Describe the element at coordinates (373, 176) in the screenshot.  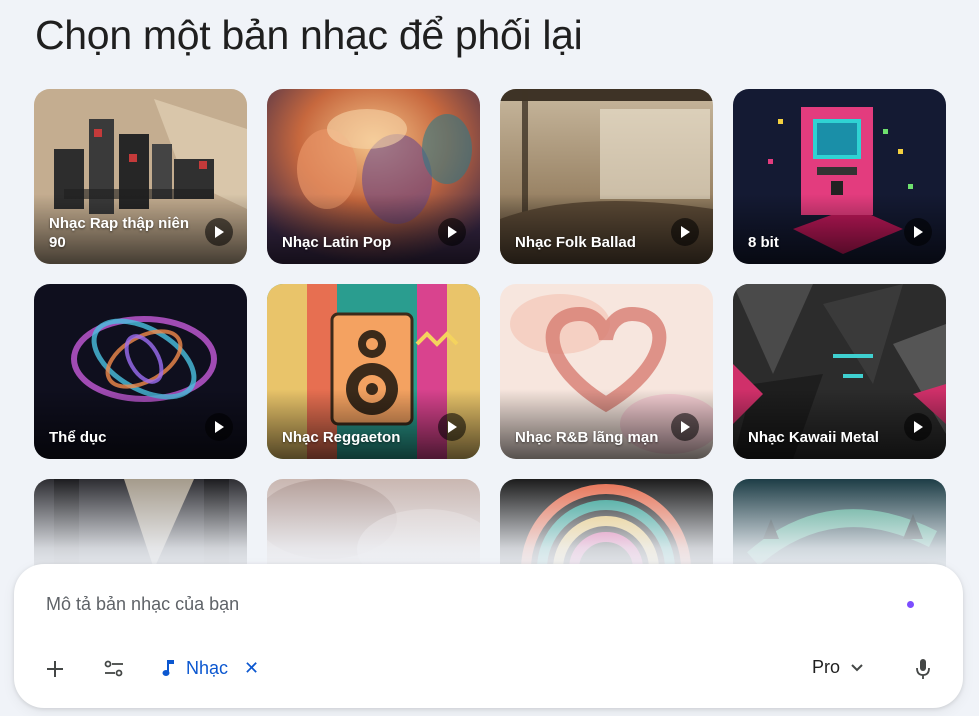
I see `track-card-latin-pop: Nhạc Latin Pop` at that location.